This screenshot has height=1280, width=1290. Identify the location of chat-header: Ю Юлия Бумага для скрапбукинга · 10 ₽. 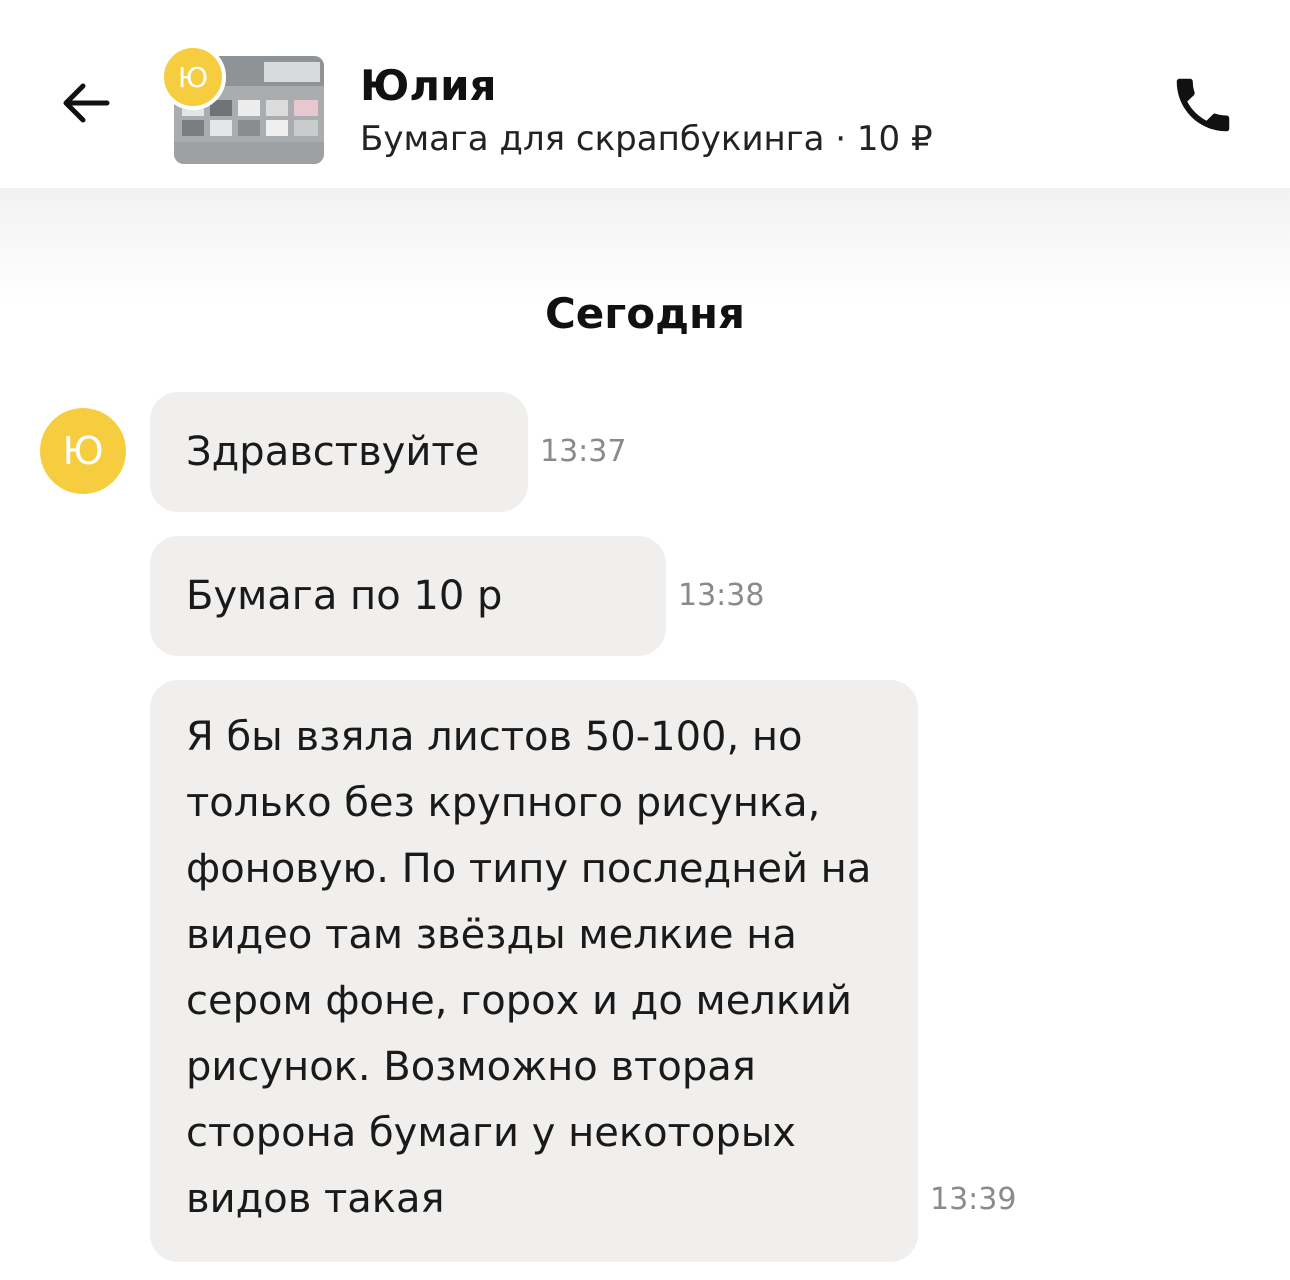
(645, 94).